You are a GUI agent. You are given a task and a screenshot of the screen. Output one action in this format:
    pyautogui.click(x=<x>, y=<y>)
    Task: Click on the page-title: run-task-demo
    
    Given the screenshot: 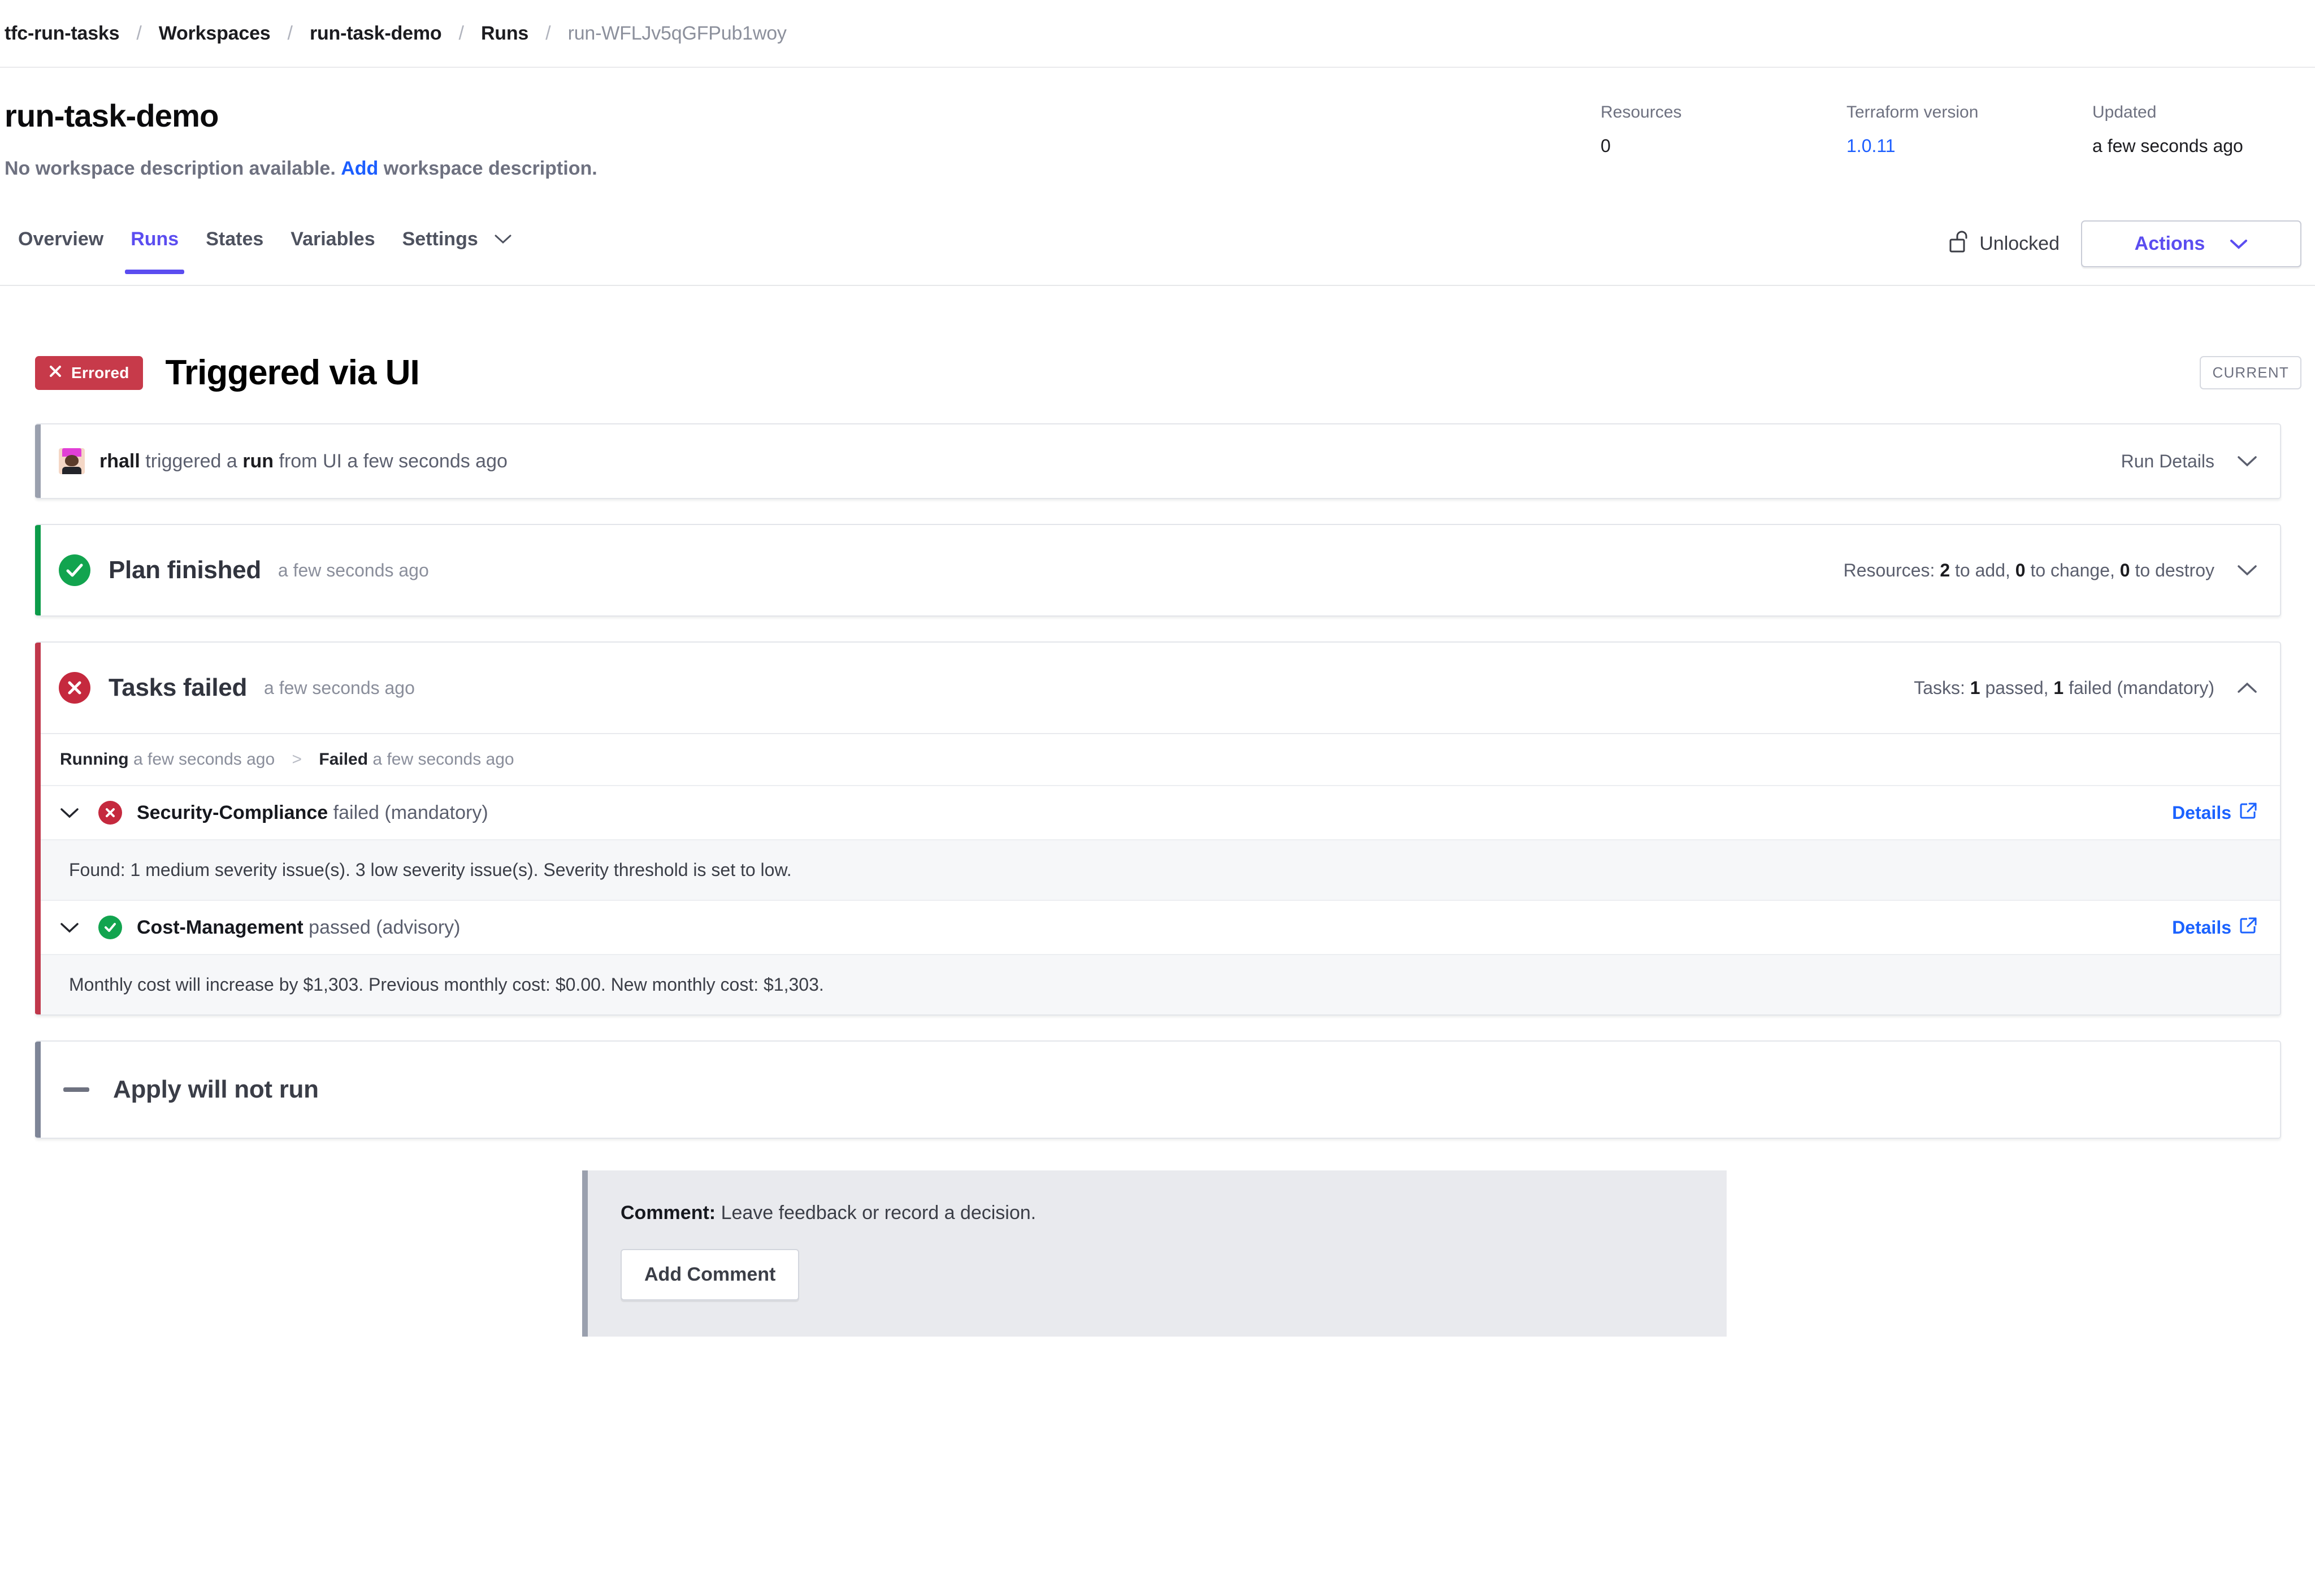 What is the action you would take?
    pyautogui.click(x=112, y=116)
    